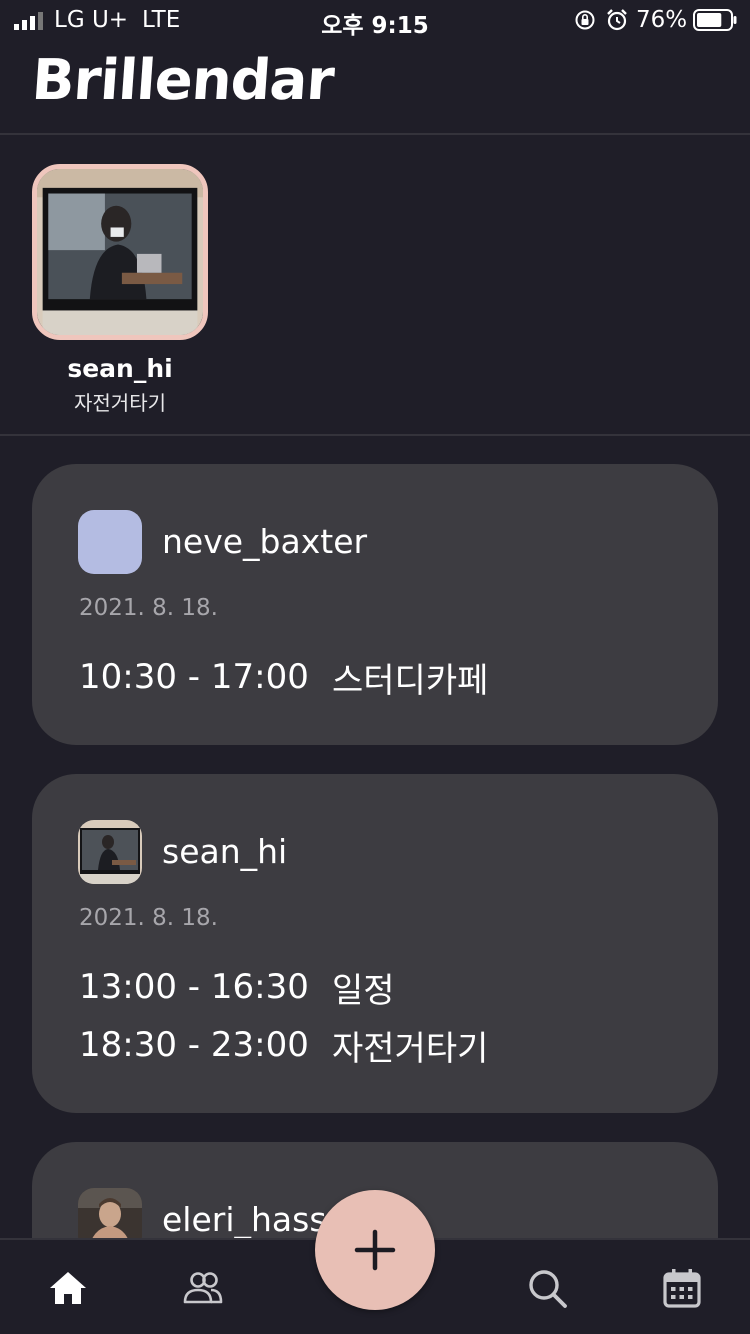 The height and width of the screenshot is (1334, 750). Describe the element at coordinates (585, 20) in the screenshot. I see `rotation-lock-icon` at that location.